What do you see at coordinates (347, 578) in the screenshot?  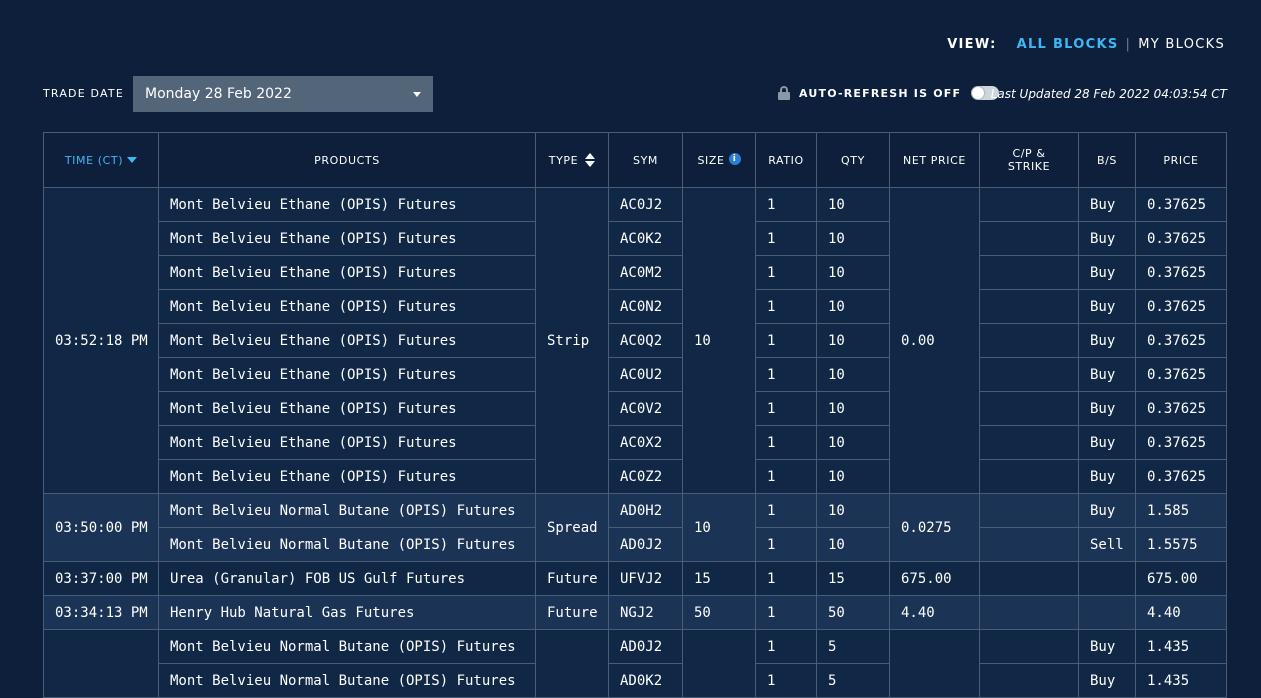 I see `cell-product: Urea (Granular) FOB US Gulf Futures` at bounding box center [347, 578].